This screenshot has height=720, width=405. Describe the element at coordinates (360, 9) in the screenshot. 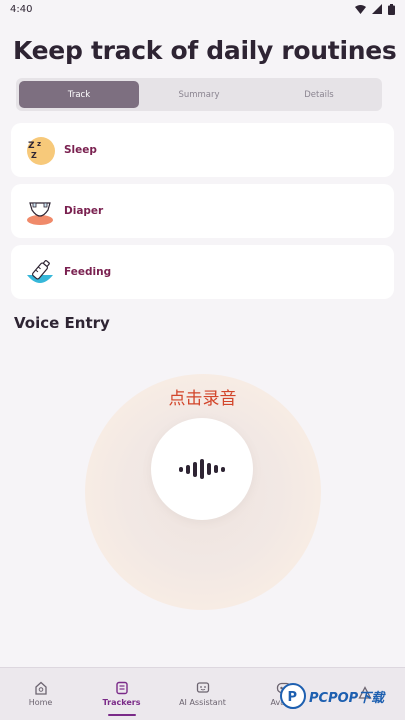

I see `wifi-icon` at that location.